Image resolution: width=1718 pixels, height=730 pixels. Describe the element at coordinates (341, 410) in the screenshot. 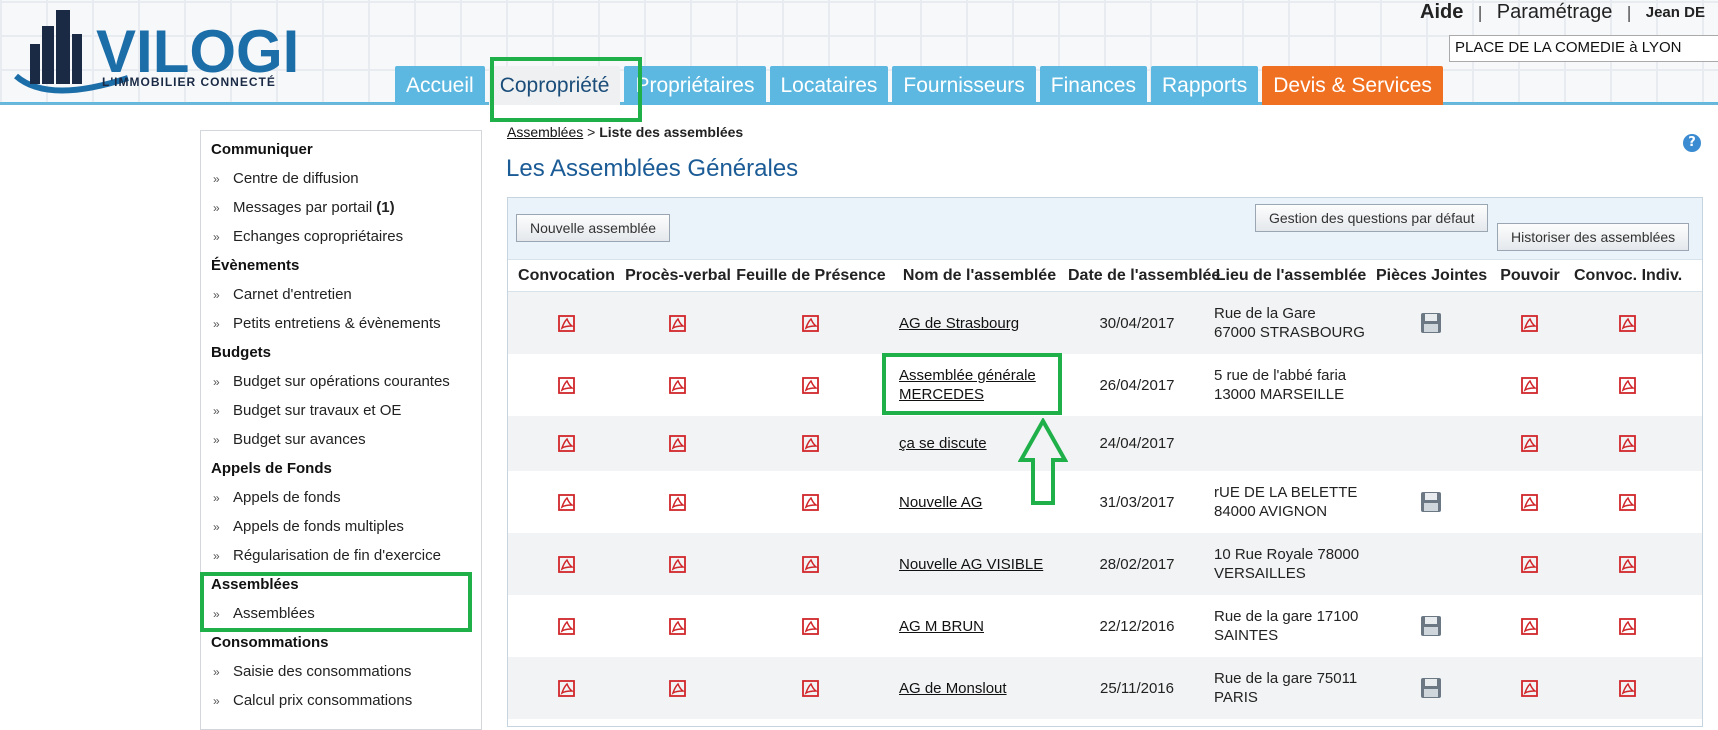

I see `sidebar-item: » Budget sur travaux et OE` at that location.